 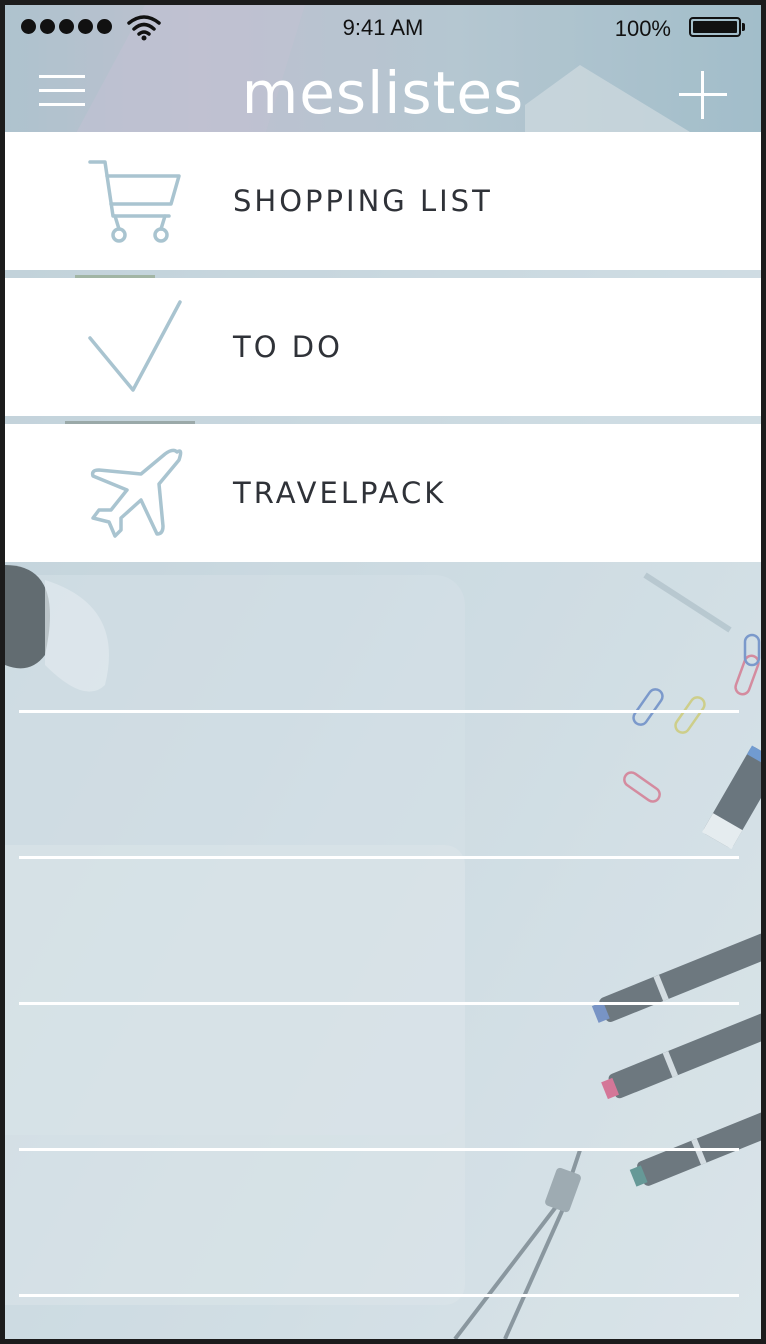 I want to click on list-item-label: TO DO, so click(x=288, y=347).